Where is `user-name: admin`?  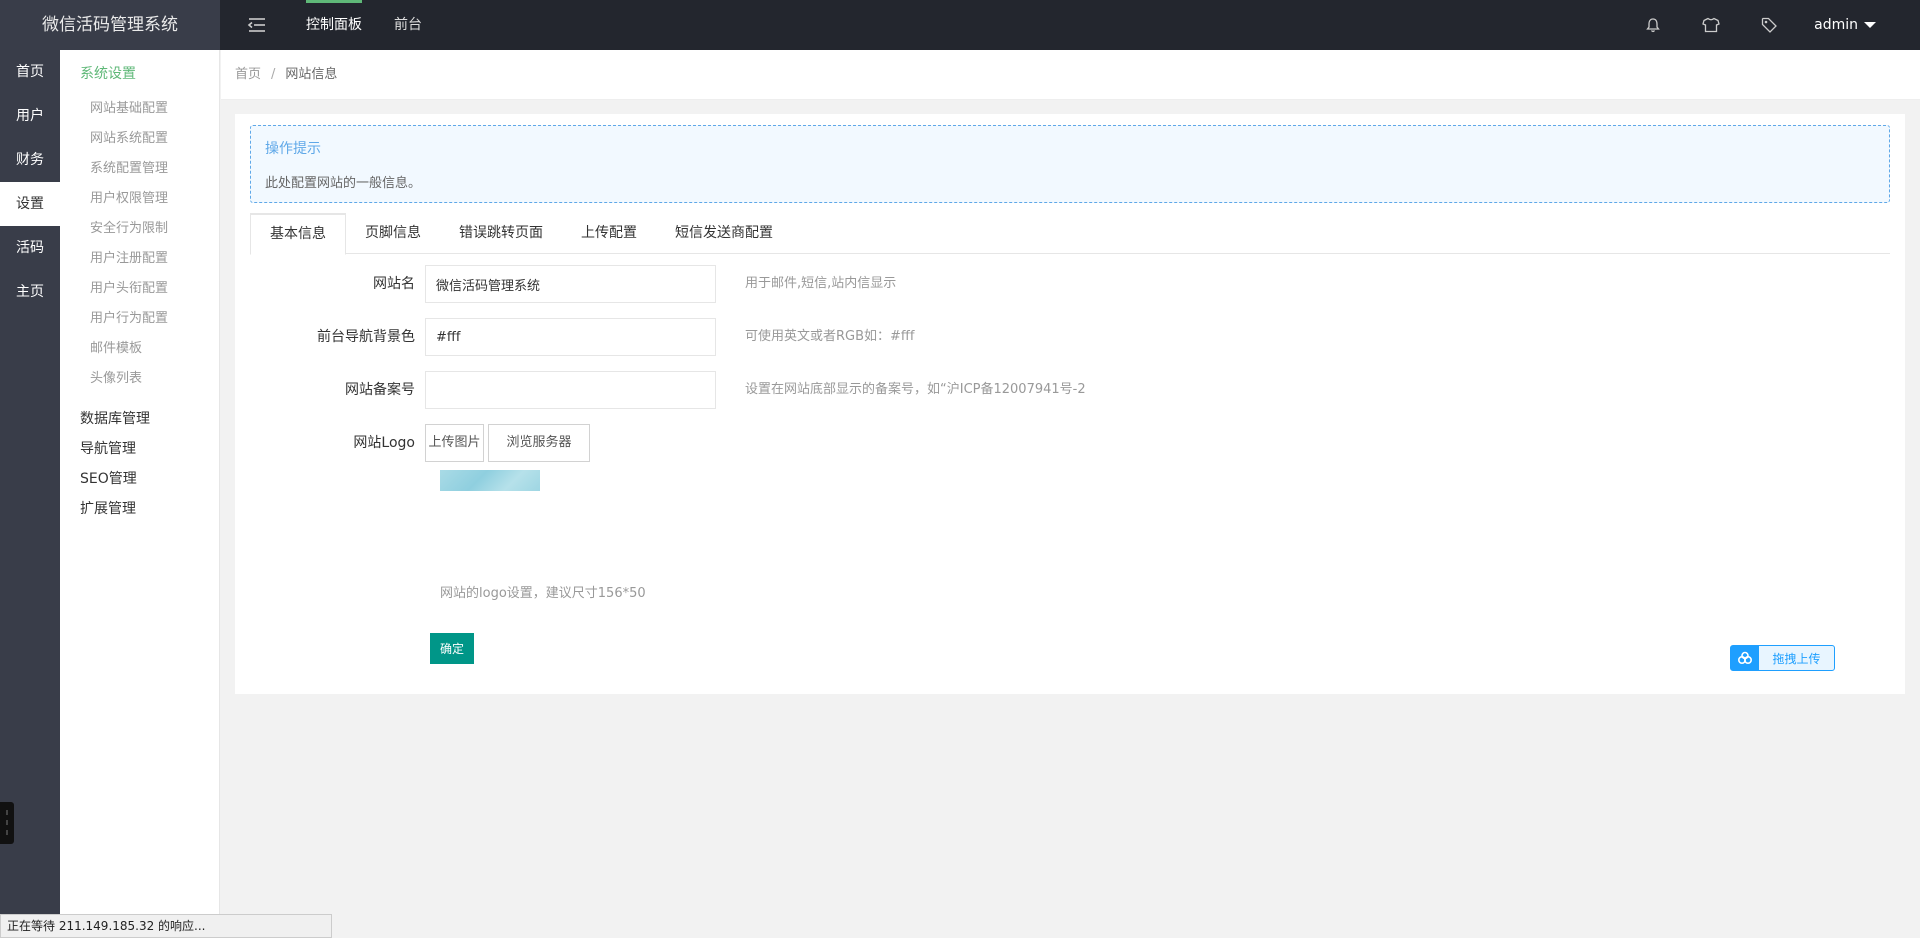 user-name: admin is located at coordinates (1836, 25).